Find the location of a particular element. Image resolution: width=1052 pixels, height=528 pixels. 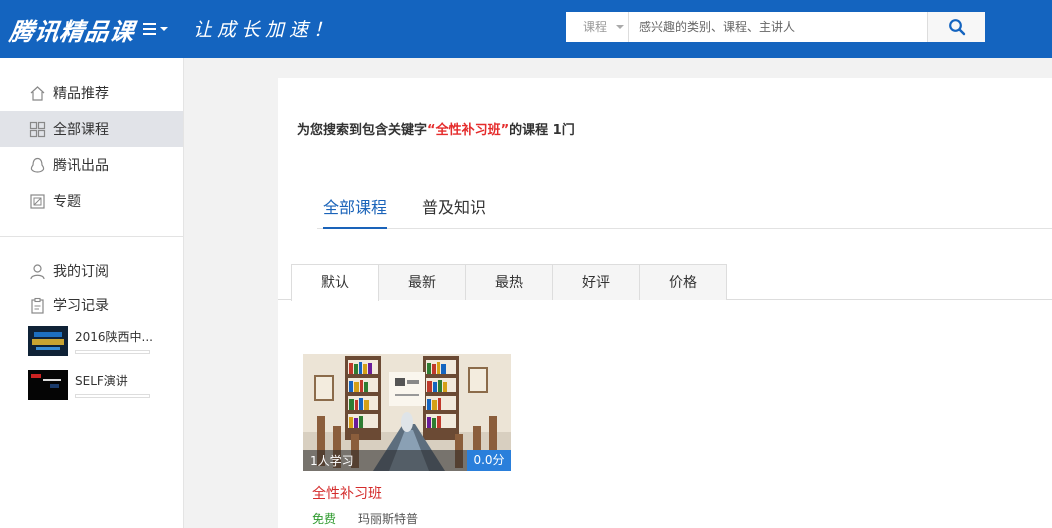

topic-icon is located at coordinates (37, 201).